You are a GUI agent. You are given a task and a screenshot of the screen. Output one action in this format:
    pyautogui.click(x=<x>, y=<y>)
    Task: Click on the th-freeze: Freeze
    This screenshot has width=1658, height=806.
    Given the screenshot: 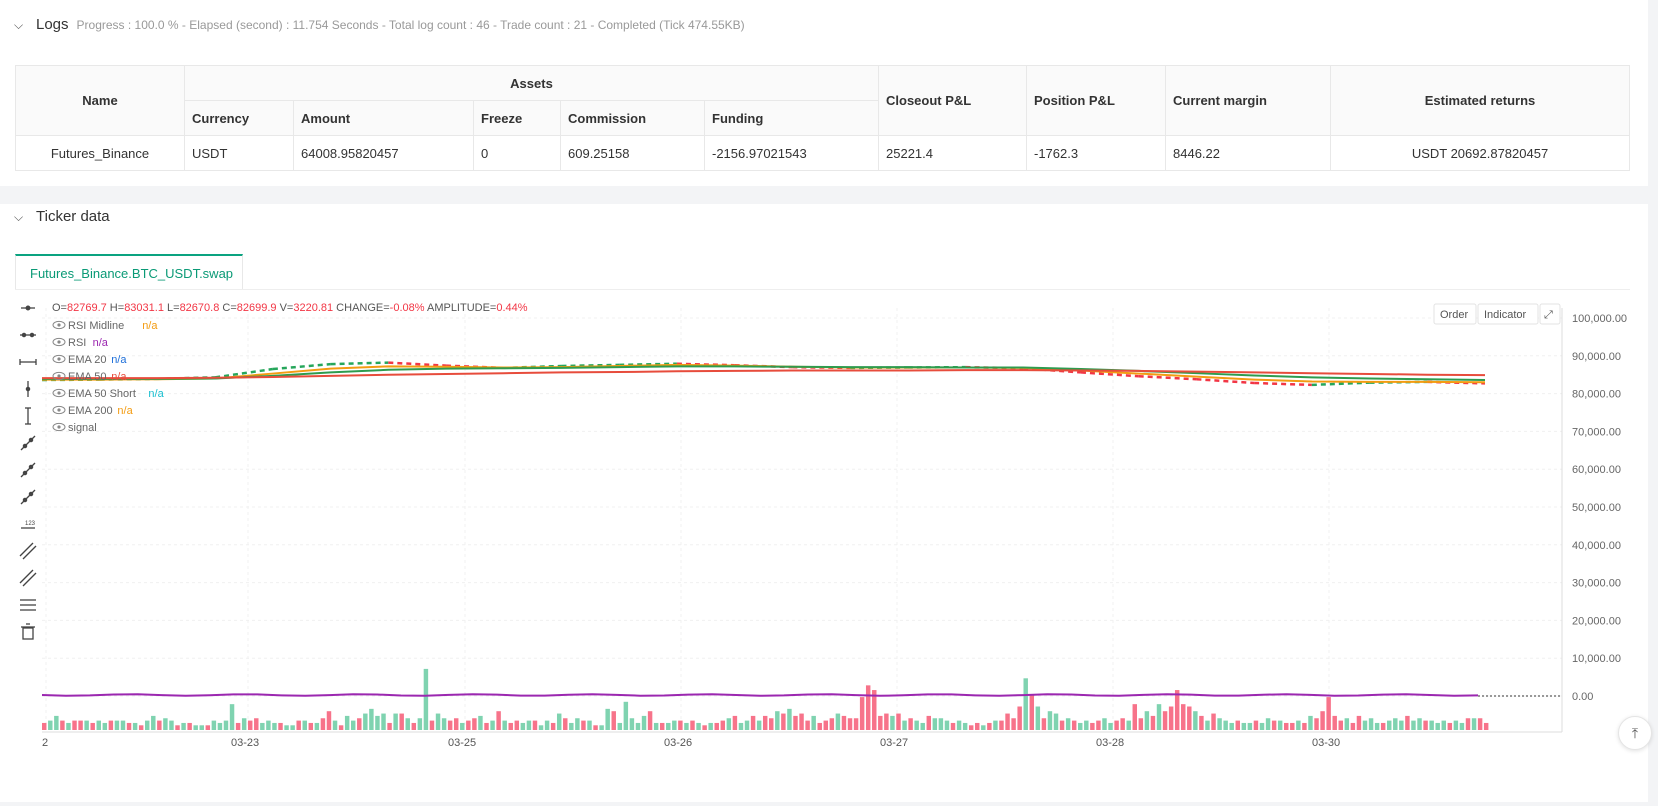 What is the action you would take?
    pyautogui.click(x=517, y=118)
    